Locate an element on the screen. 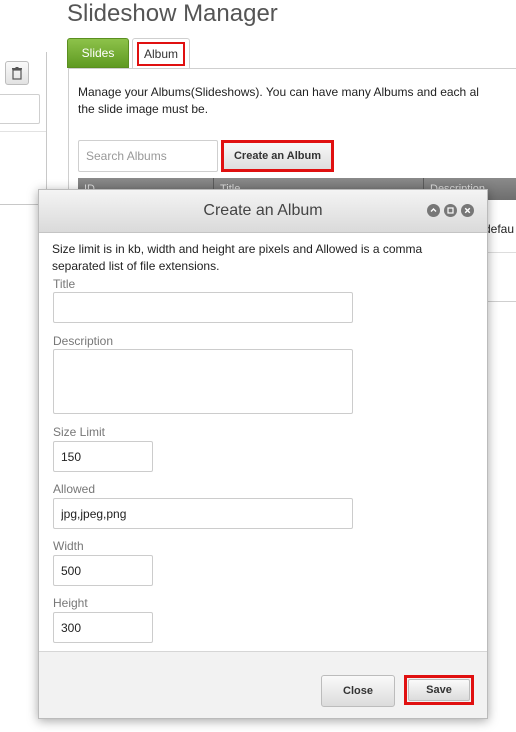 This screenshot has height=732, width=516. height-label: Height is located at coordinates (70, 603).